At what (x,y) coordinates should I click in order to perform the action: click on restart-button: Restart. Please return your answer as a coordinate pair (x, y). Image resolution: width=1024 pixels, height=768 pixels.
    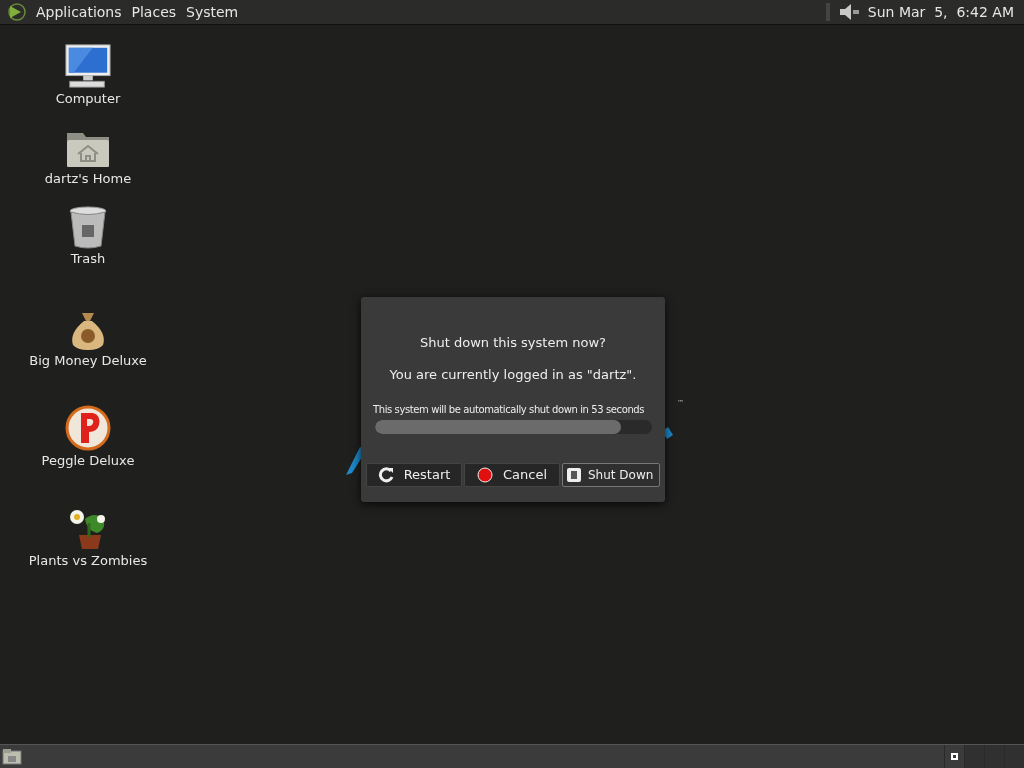
    Looking at the image, I should click on (414, 475).